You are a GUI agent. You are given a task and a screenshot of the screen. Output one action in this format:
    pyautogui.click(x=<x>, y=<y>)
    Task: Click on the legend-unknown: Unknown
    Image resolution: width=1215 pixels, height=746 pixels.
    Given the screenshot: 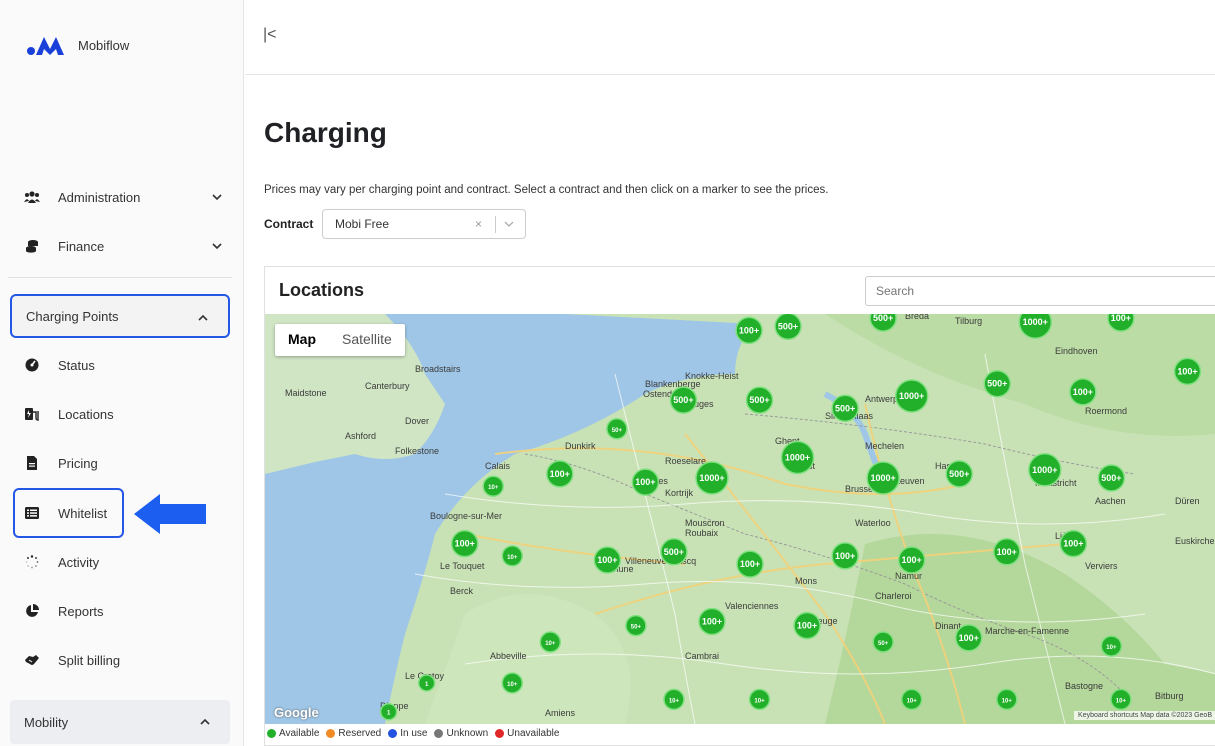 What is the action you would take?
    pyautogui.click(x=461, y=733)
    